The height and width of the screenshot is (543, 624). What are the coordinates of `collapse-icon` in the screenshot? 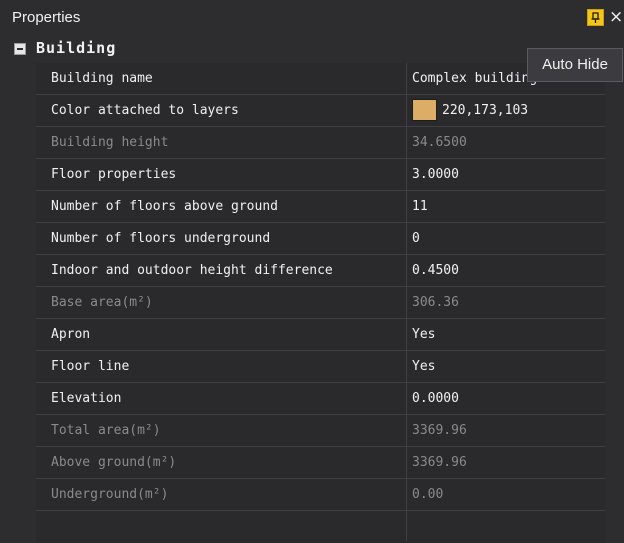 It's located at (20, 49).